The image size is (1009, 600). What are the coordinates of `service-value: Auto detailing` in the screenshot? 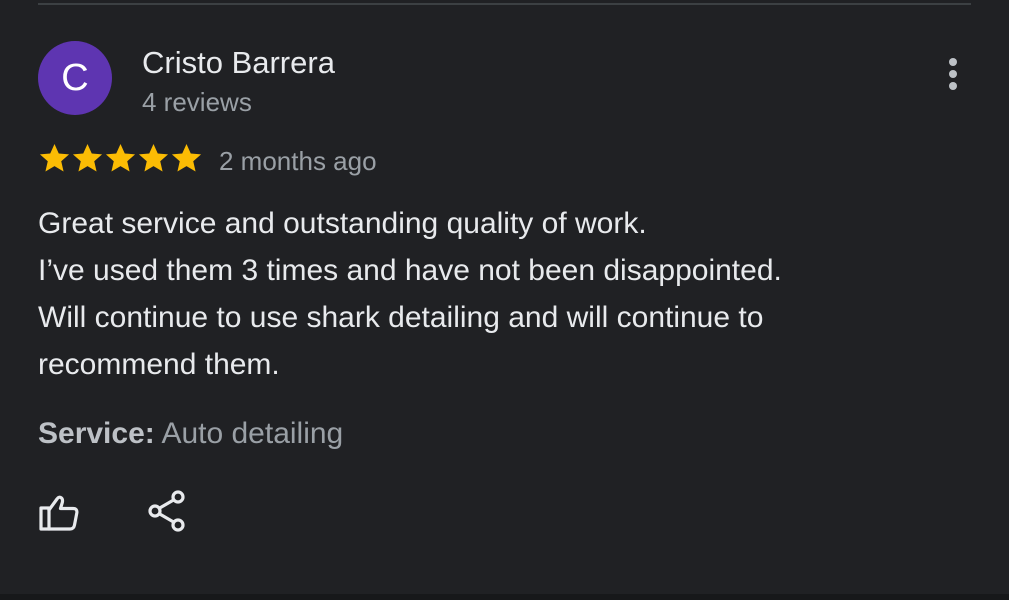 It's located at (252, 433).